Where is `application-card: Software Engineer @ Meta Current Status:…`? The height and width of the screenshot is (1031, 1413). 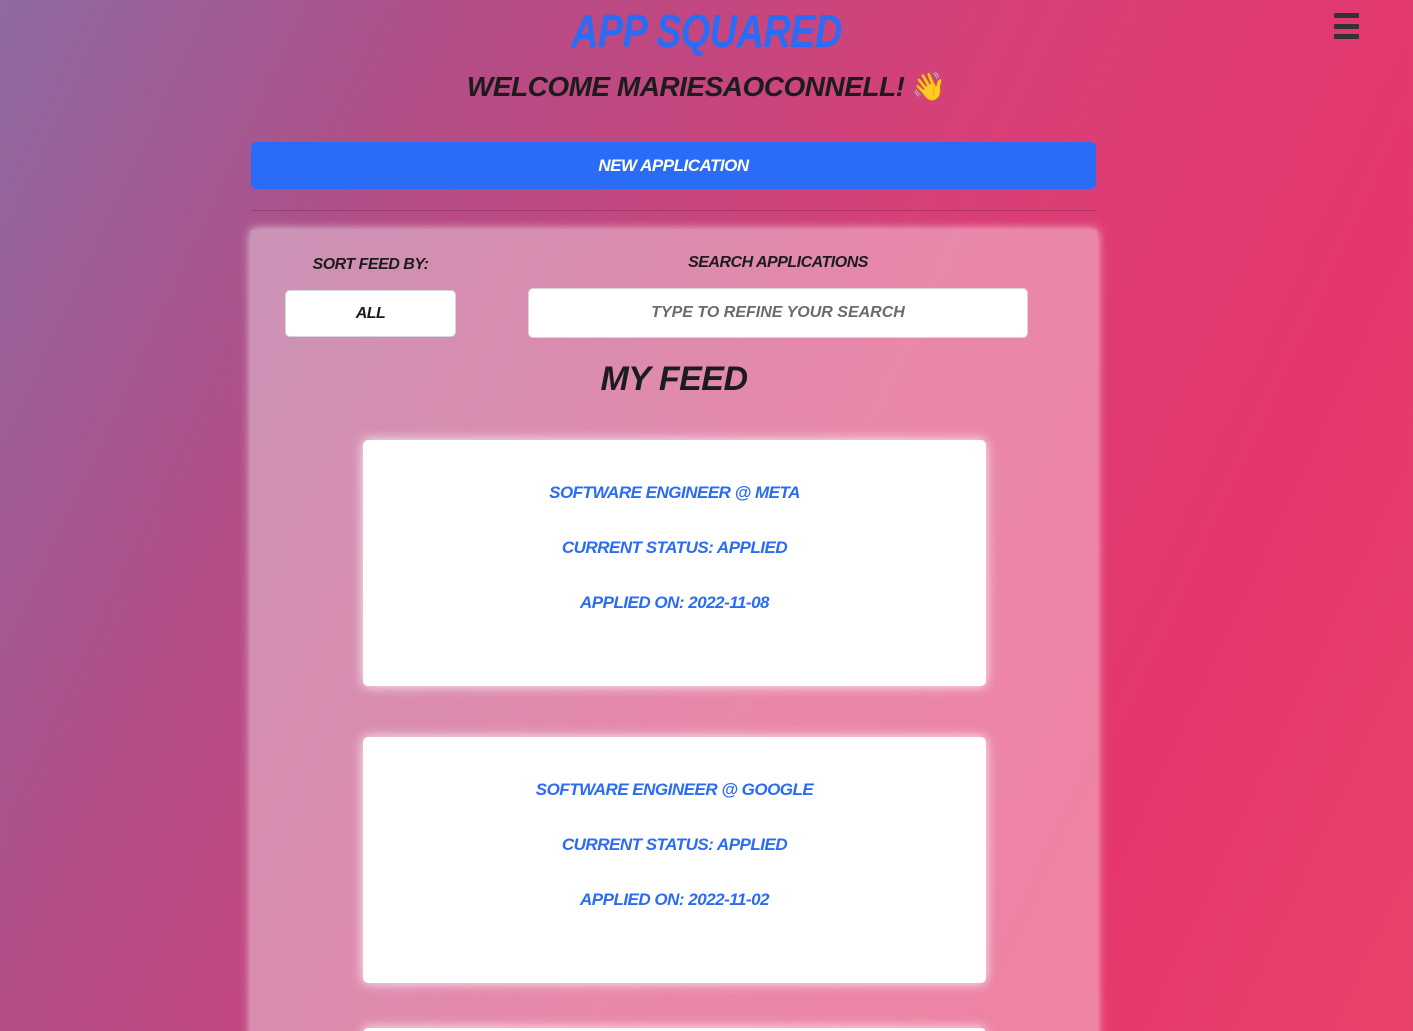
application-card: Software Engineer @ Meta Current Status:… is located at coordinates (674, 563).